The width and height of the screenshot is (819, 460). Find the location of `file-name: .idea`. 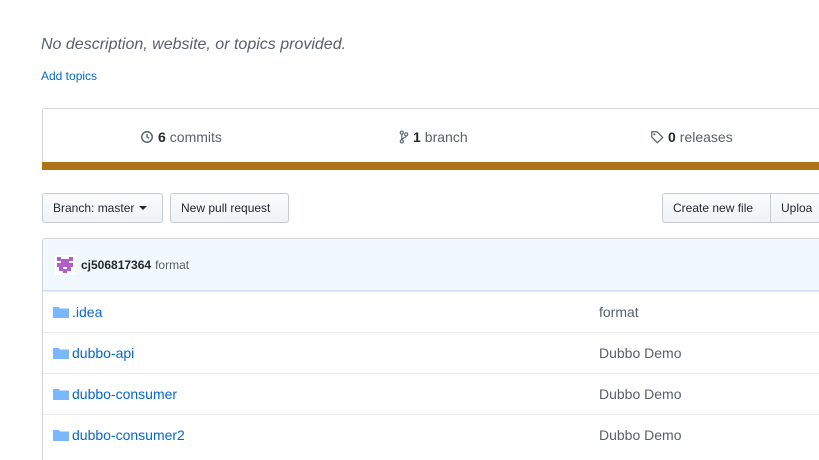

file-name: .idea is located at coordinates (87, 312).